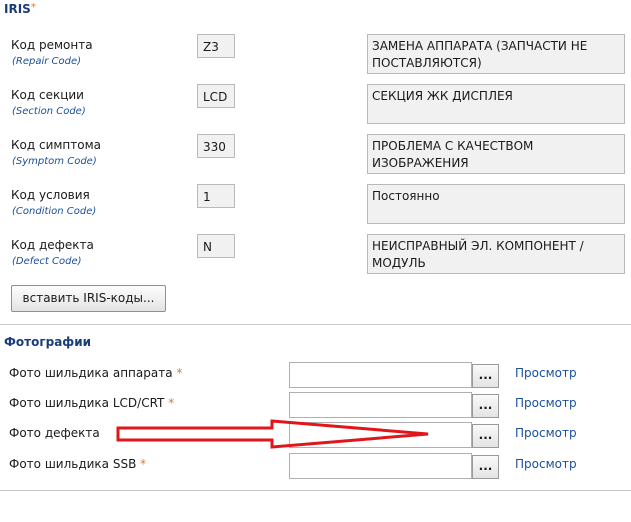  I want to click on section-code-label: Код секции, so click(47, 95).